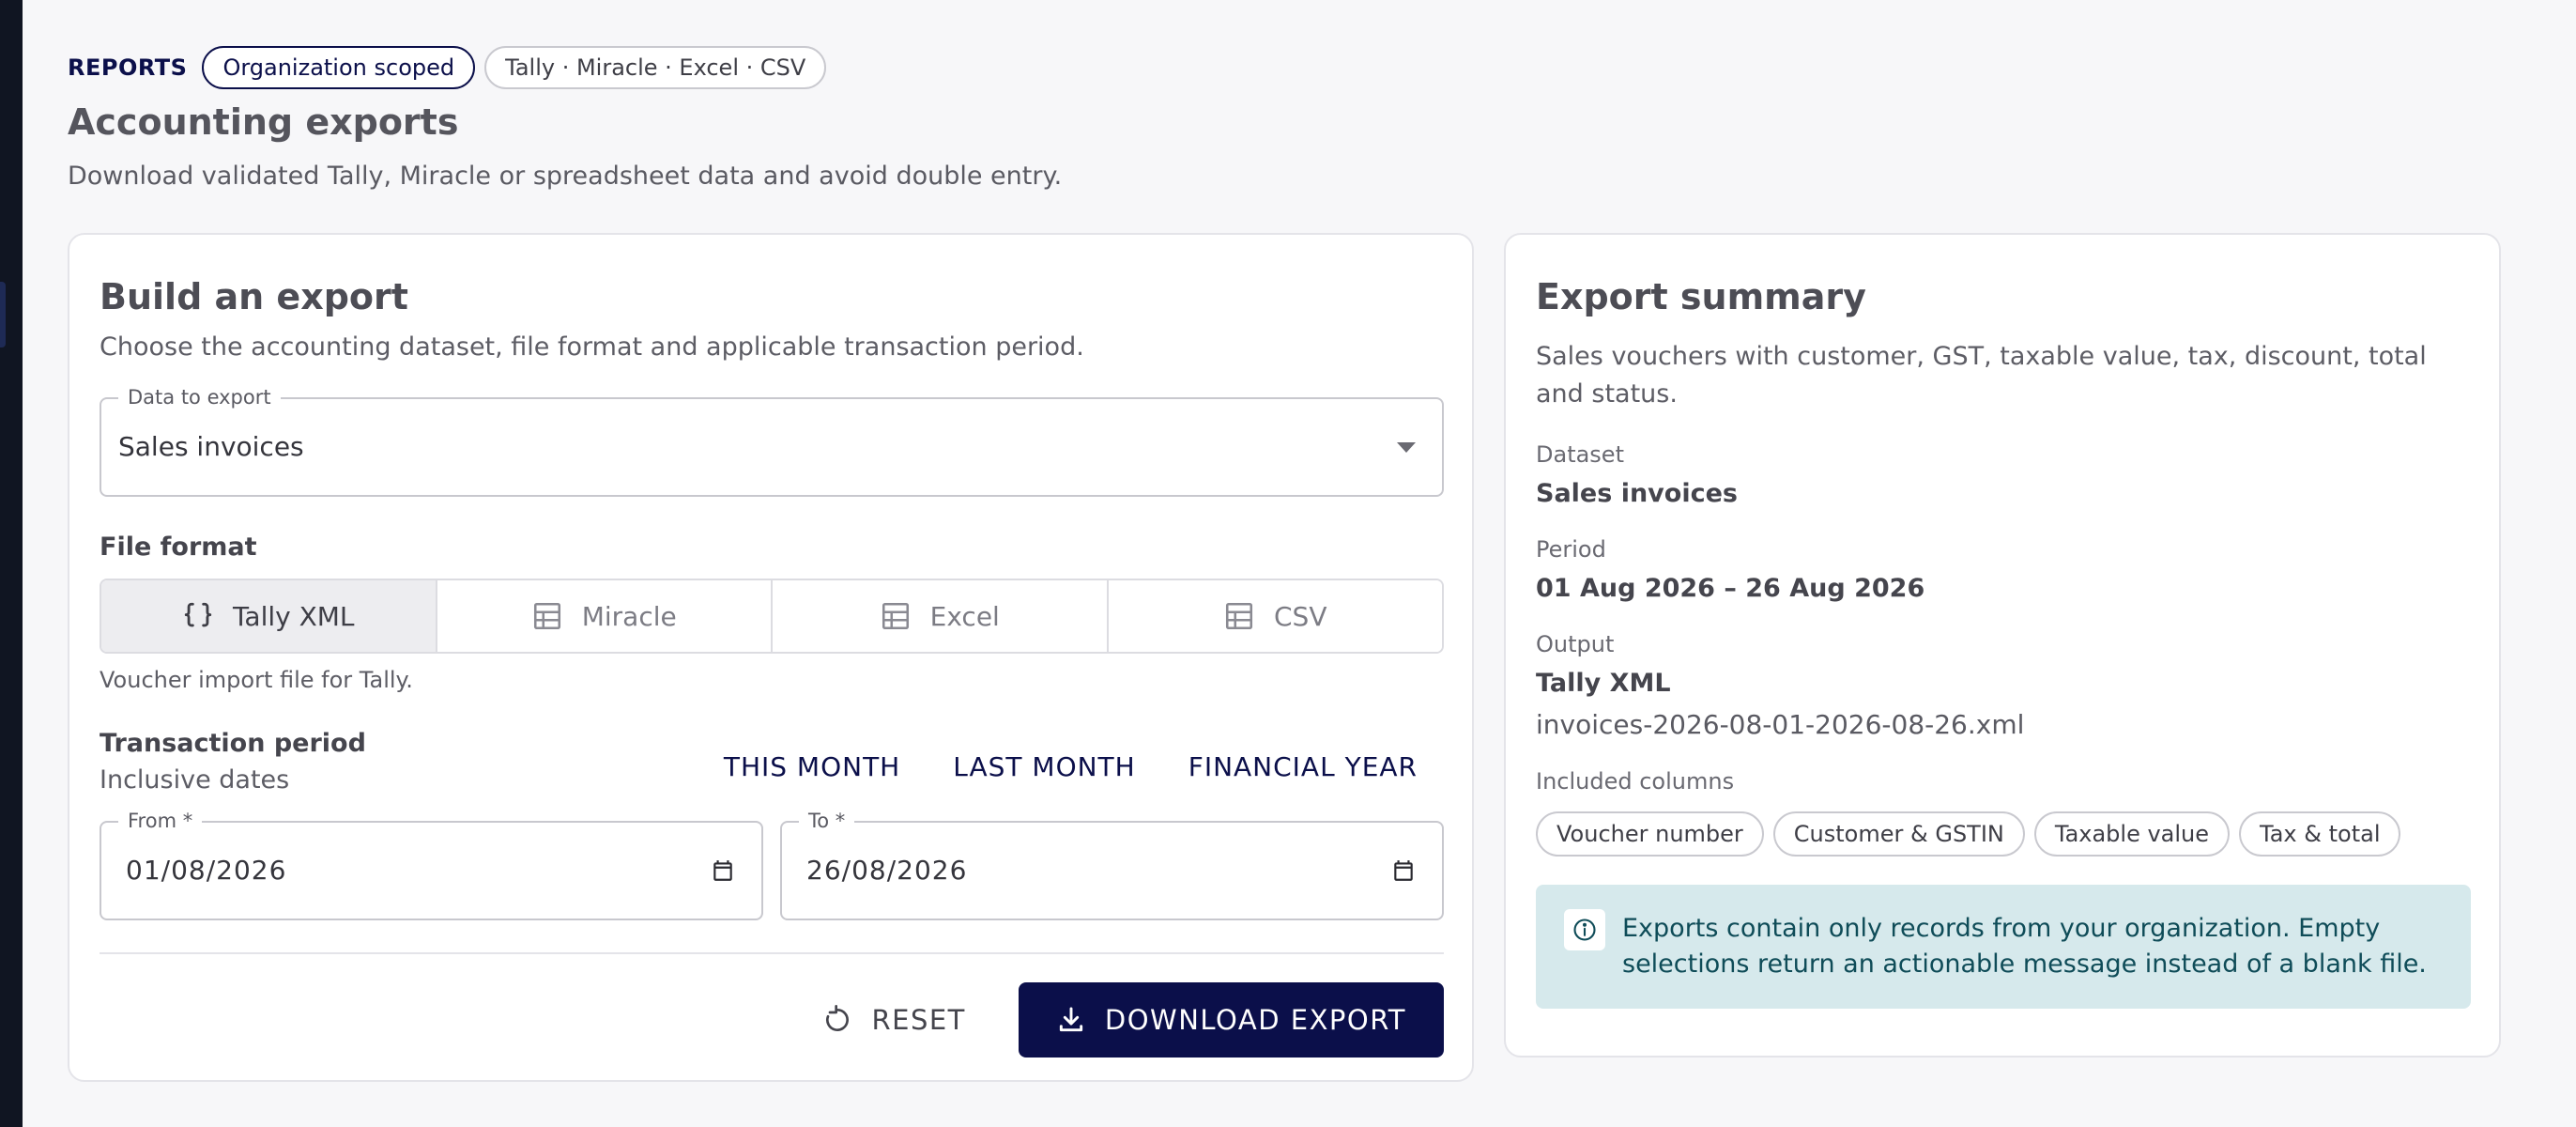 Image resolution: width=2576 pixels, height=1127 pixels. I want to click on dataset-value: Sales invoices, so click(1637, 493).